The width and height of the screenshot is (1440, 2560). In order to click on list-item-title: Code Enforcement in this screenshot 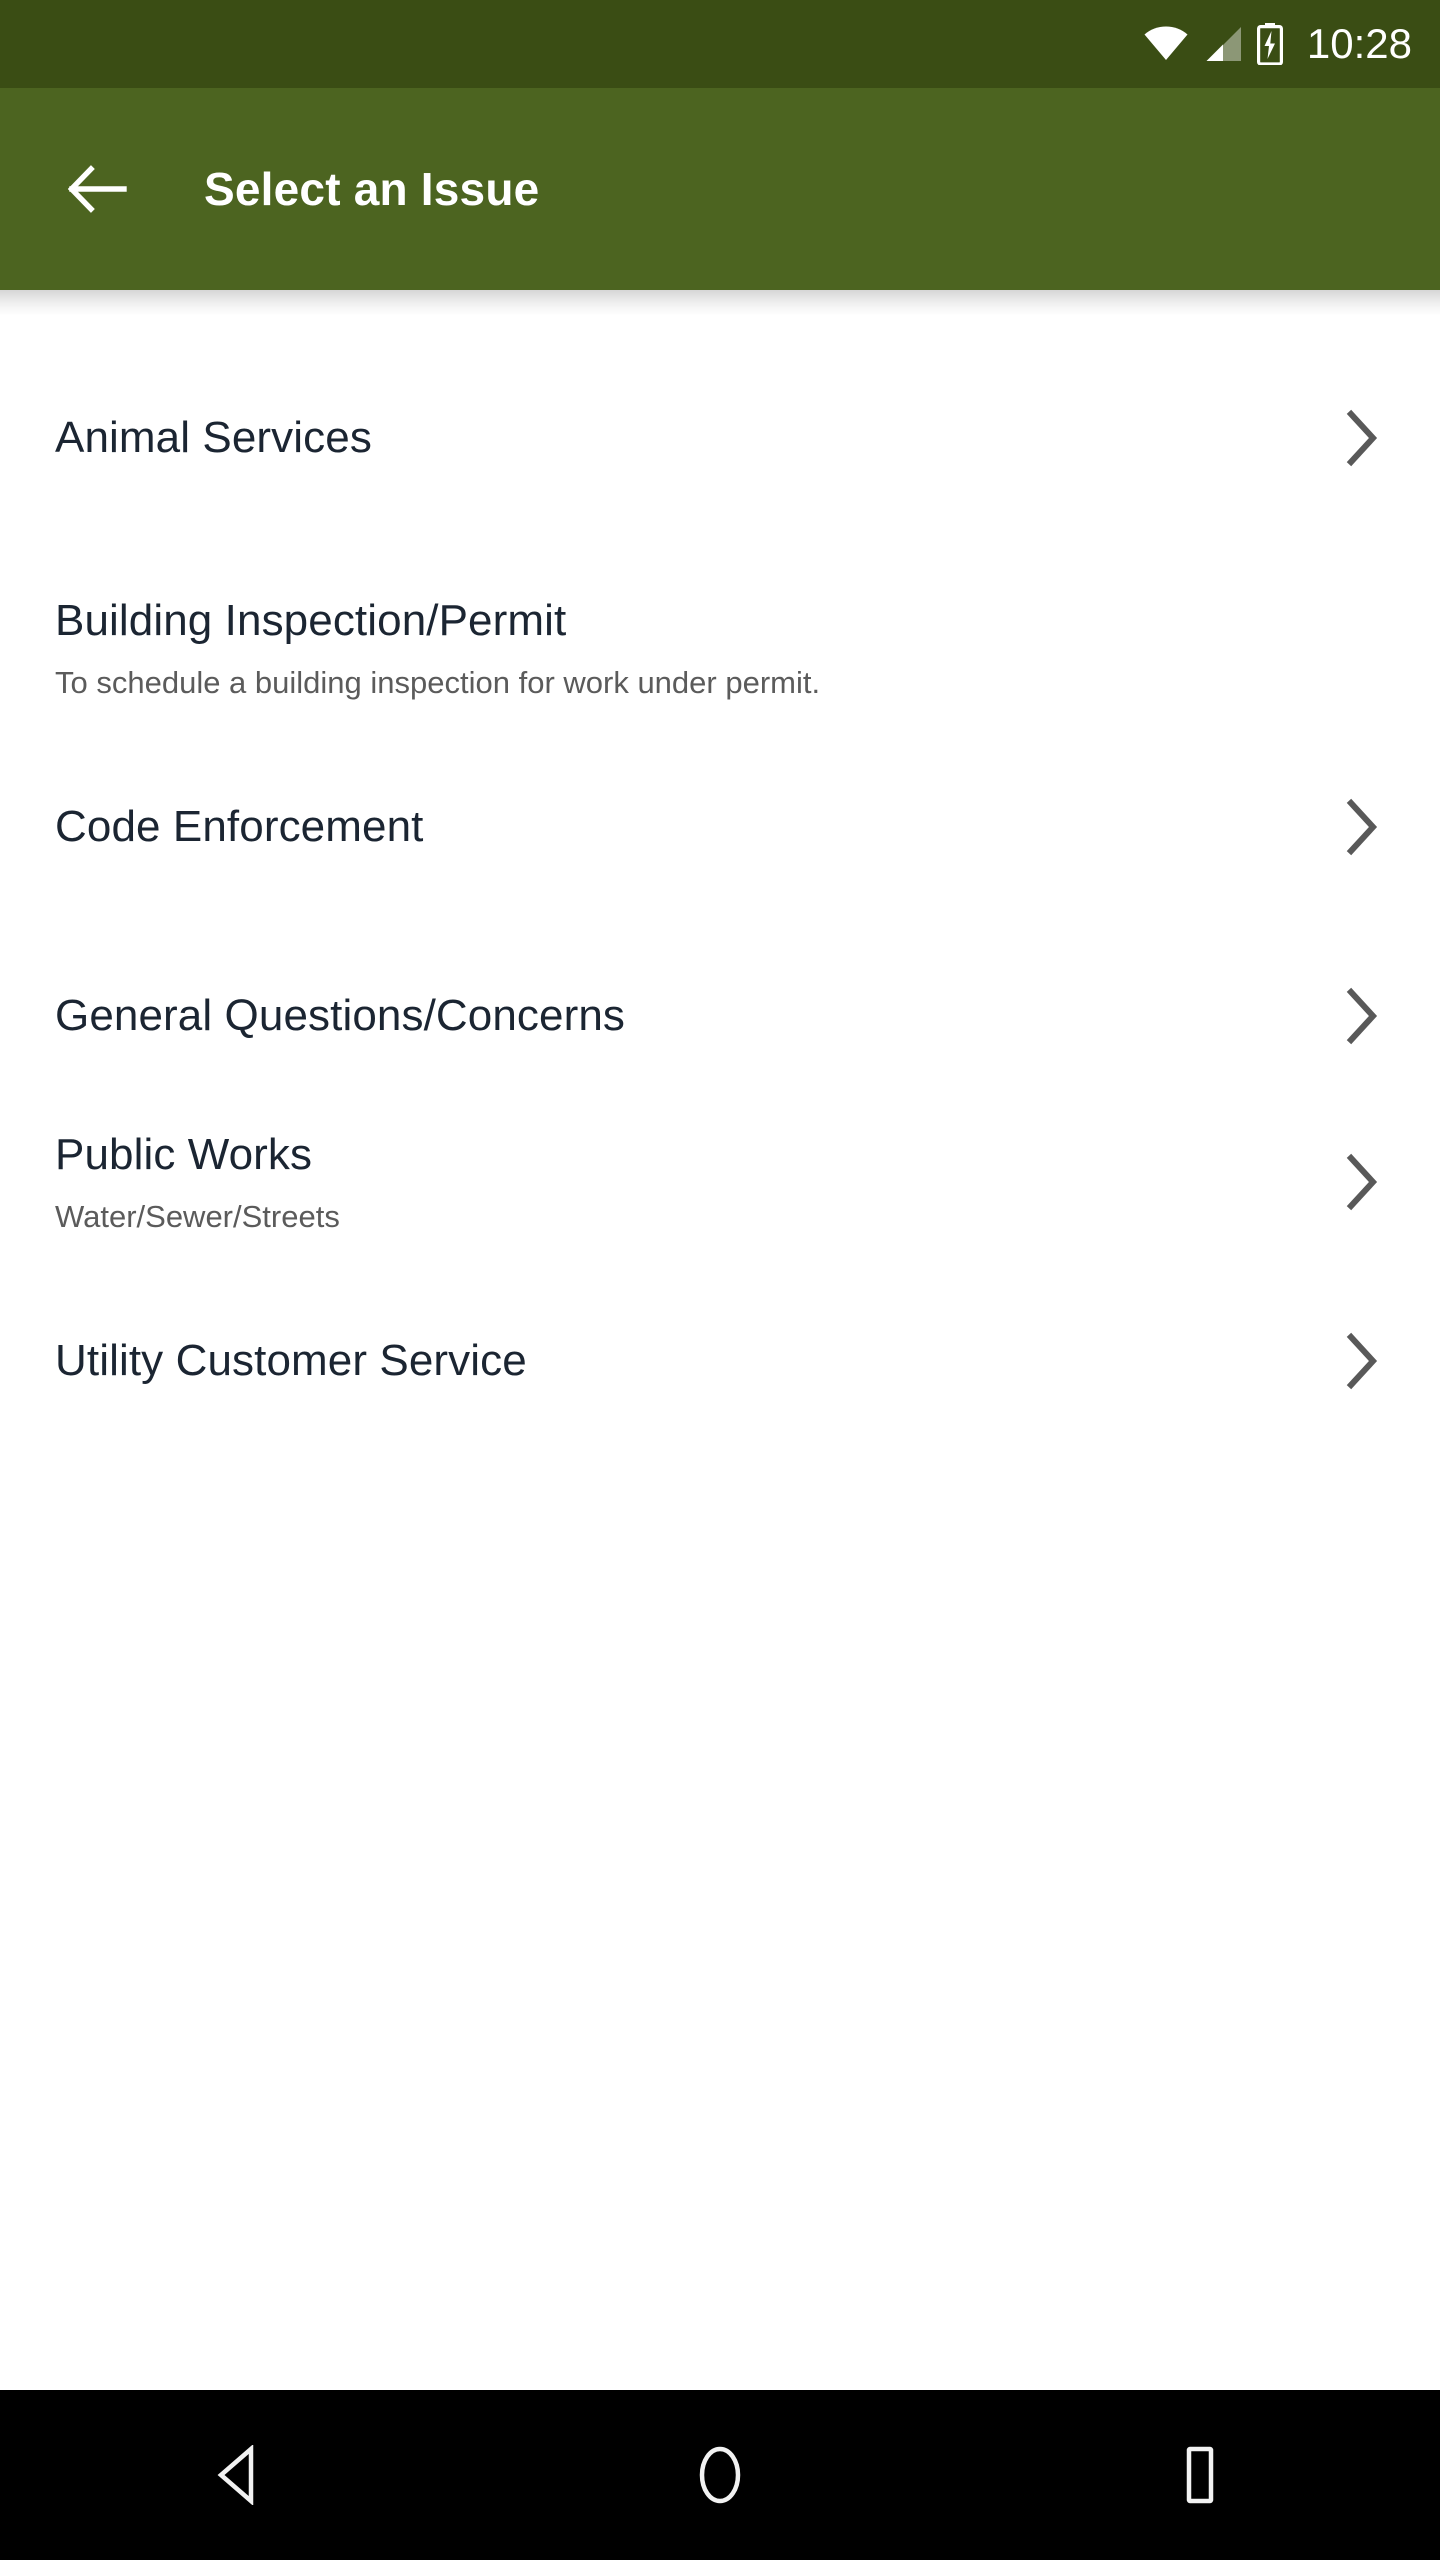, I will do `click(239, 826)`.